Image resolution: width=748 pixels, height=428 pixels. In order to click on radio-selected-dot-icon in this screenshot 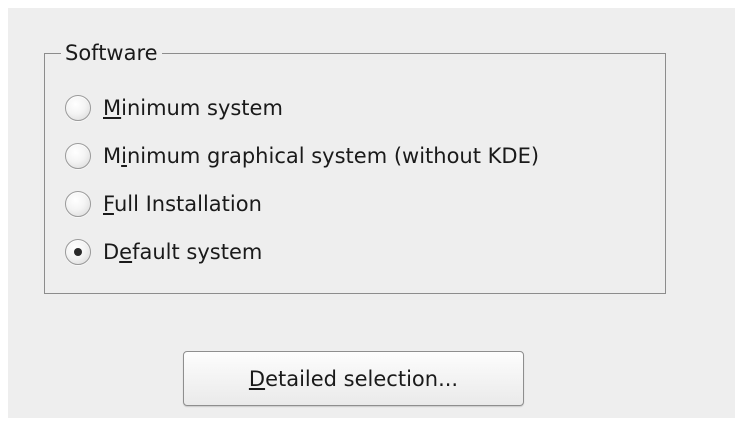, I will do `click(78, 252)`.